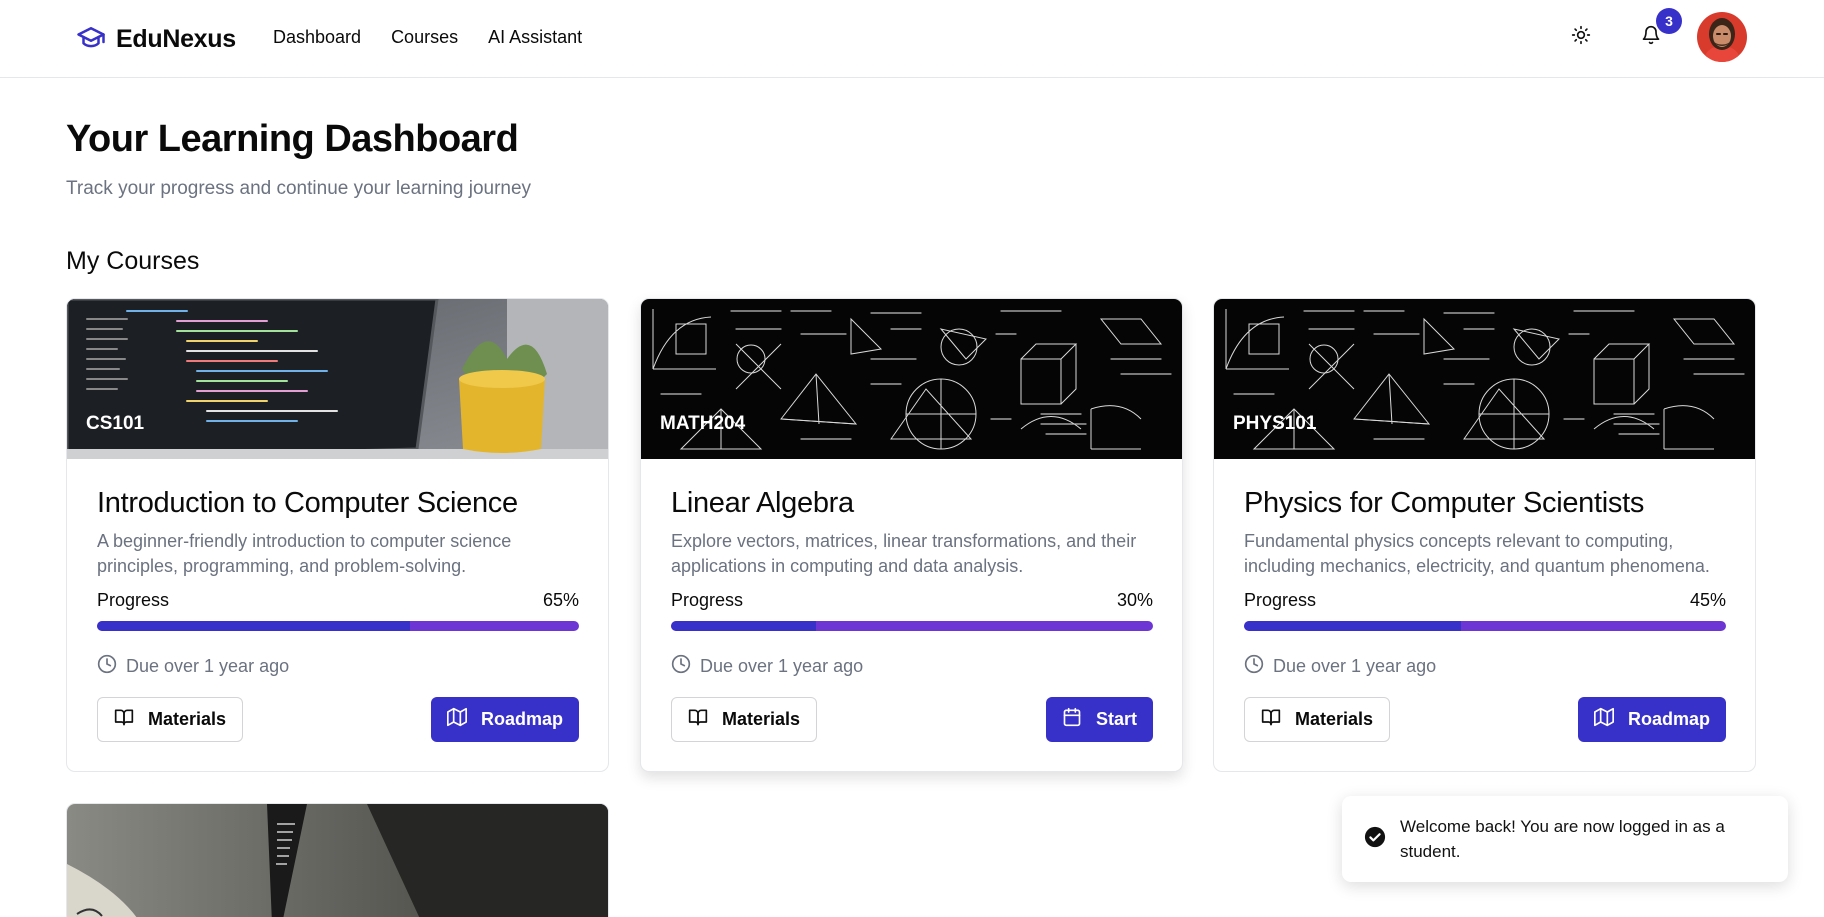  What do you see at coordinates (1722, 37) in the screenshot?
I see `user-avatar` at bounding box center [1722, 37].